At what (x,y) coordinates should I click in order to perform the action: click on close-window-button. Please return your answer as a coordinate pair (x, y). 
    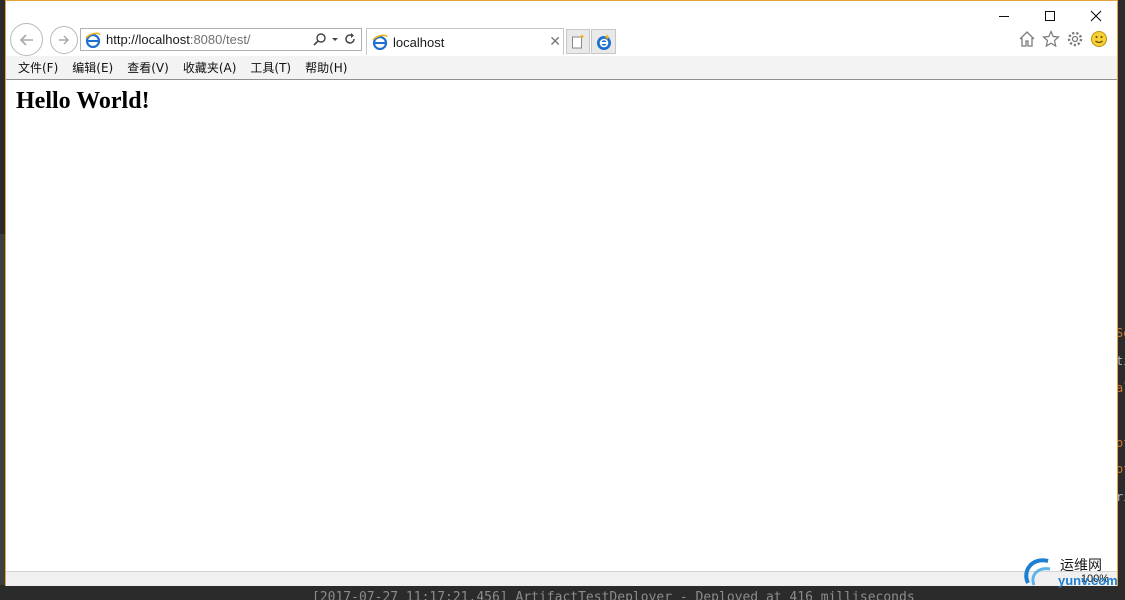
    Looking at the image, I should click on (1096, 16).